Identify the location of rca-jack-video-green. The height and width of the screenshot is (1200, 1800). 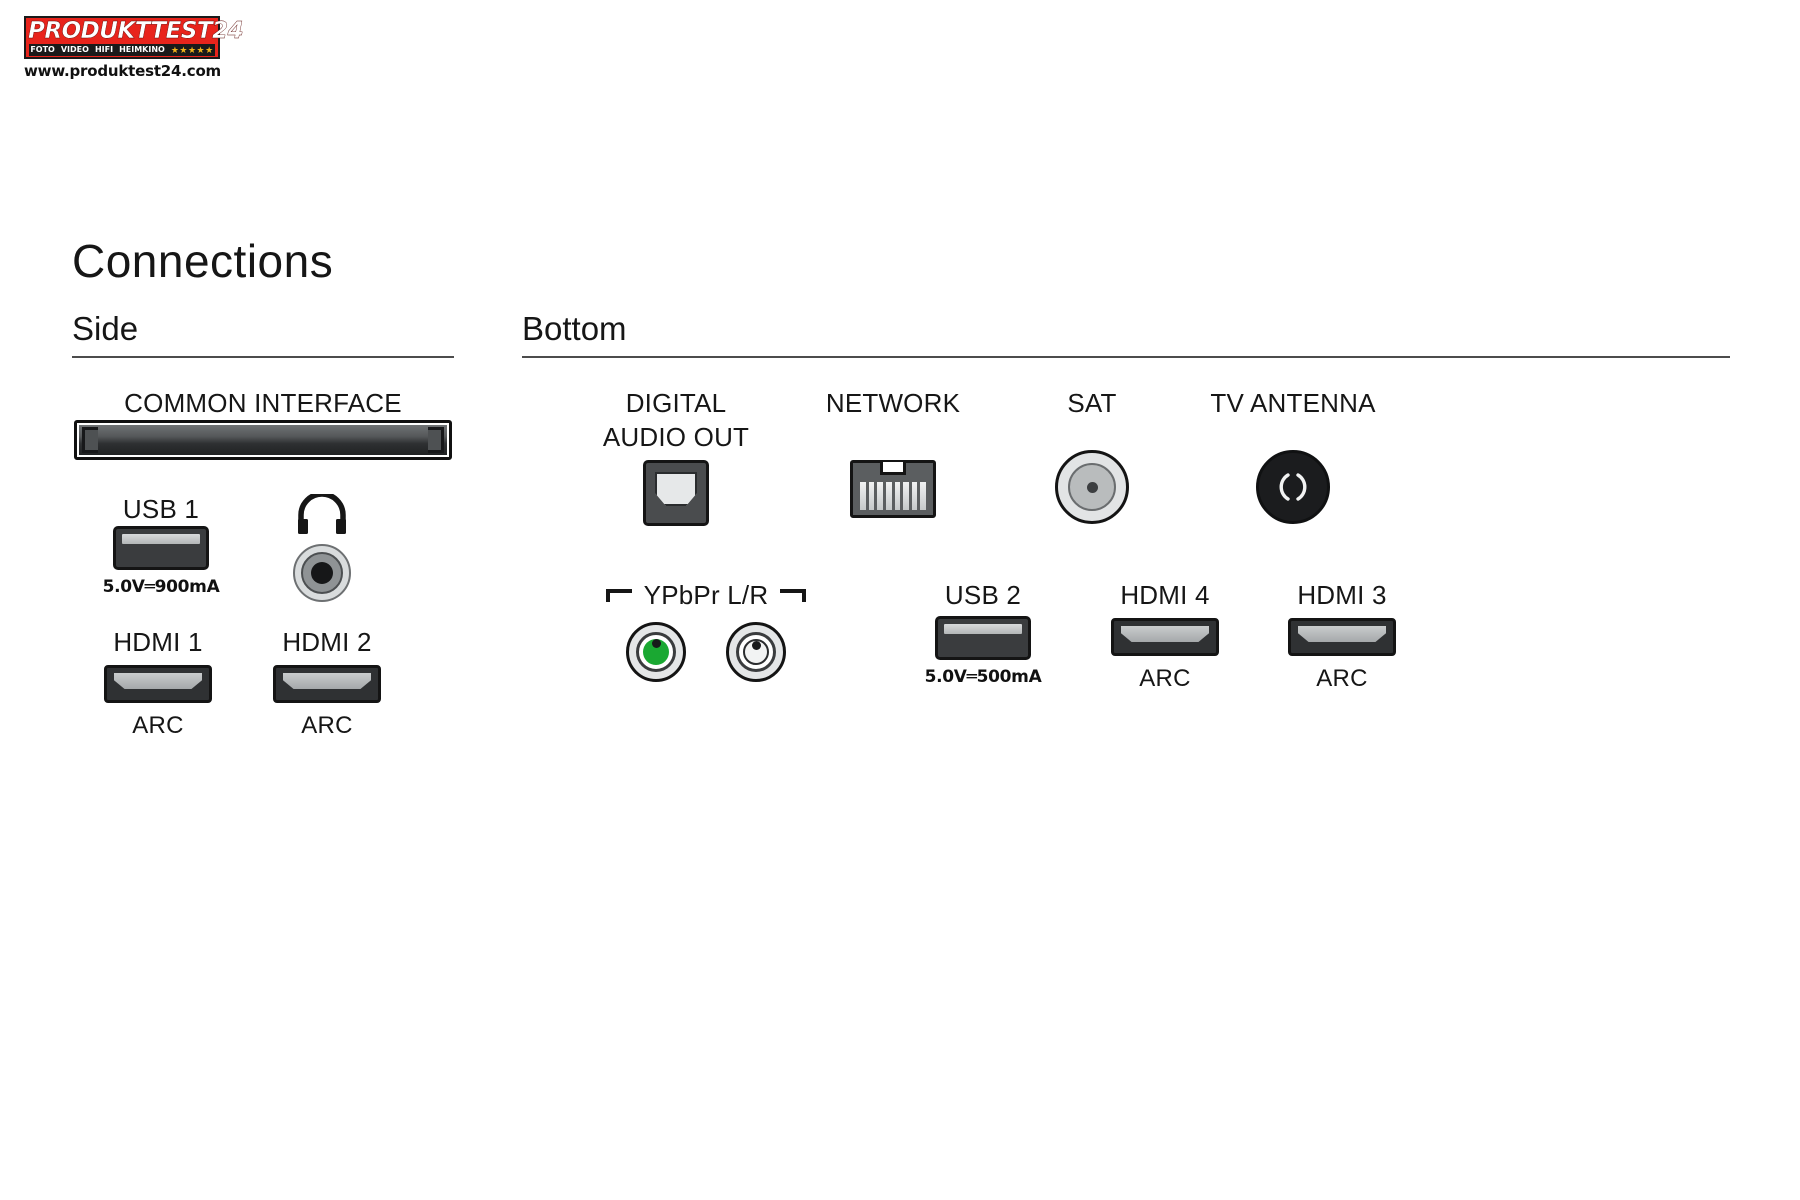
(656, 652).